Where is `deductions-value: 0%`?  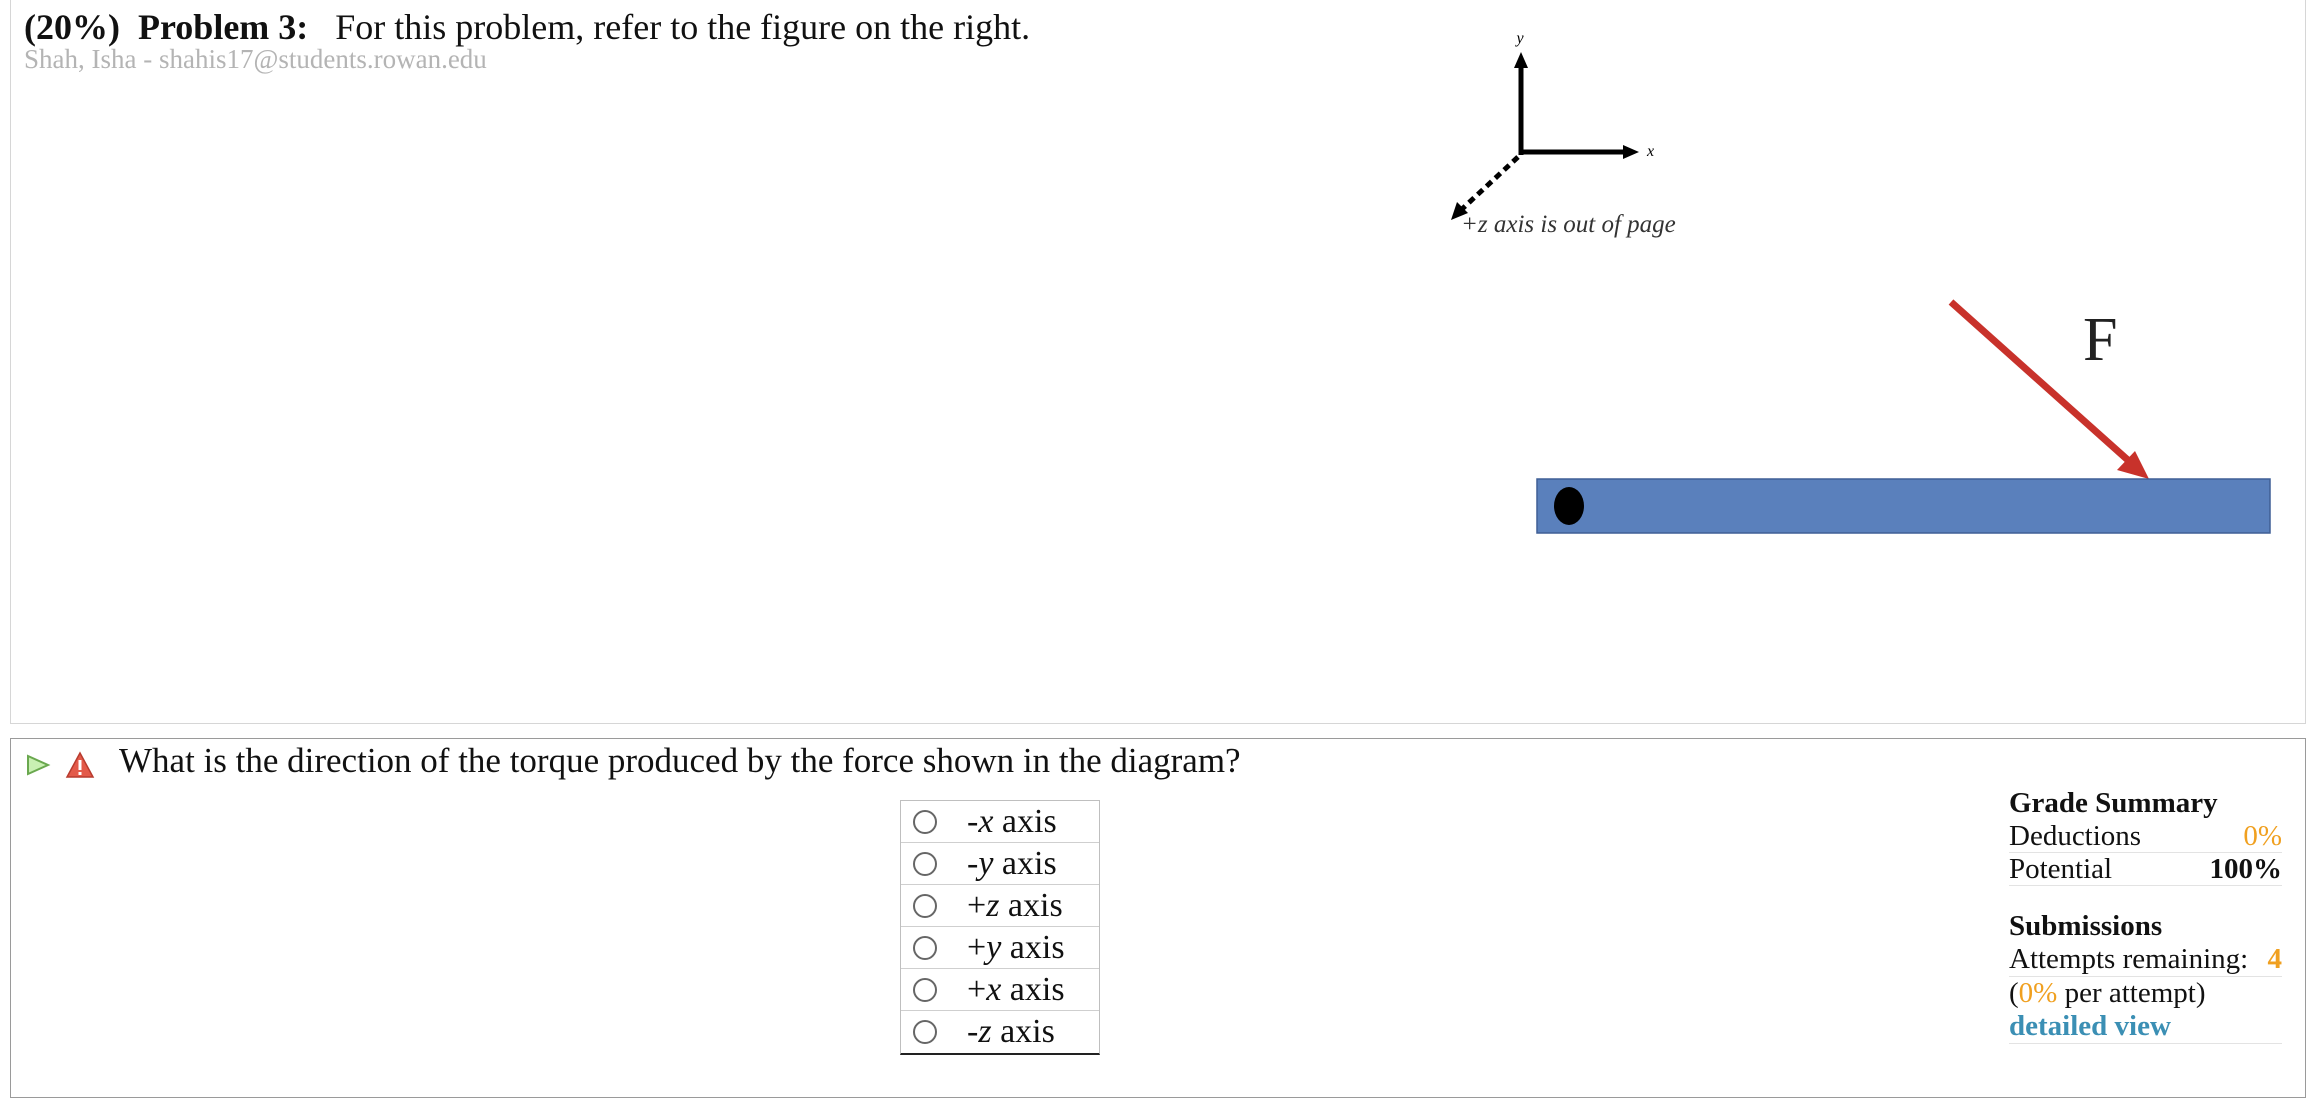
deductions-value: 0% is located at coordinates (2262, 835).